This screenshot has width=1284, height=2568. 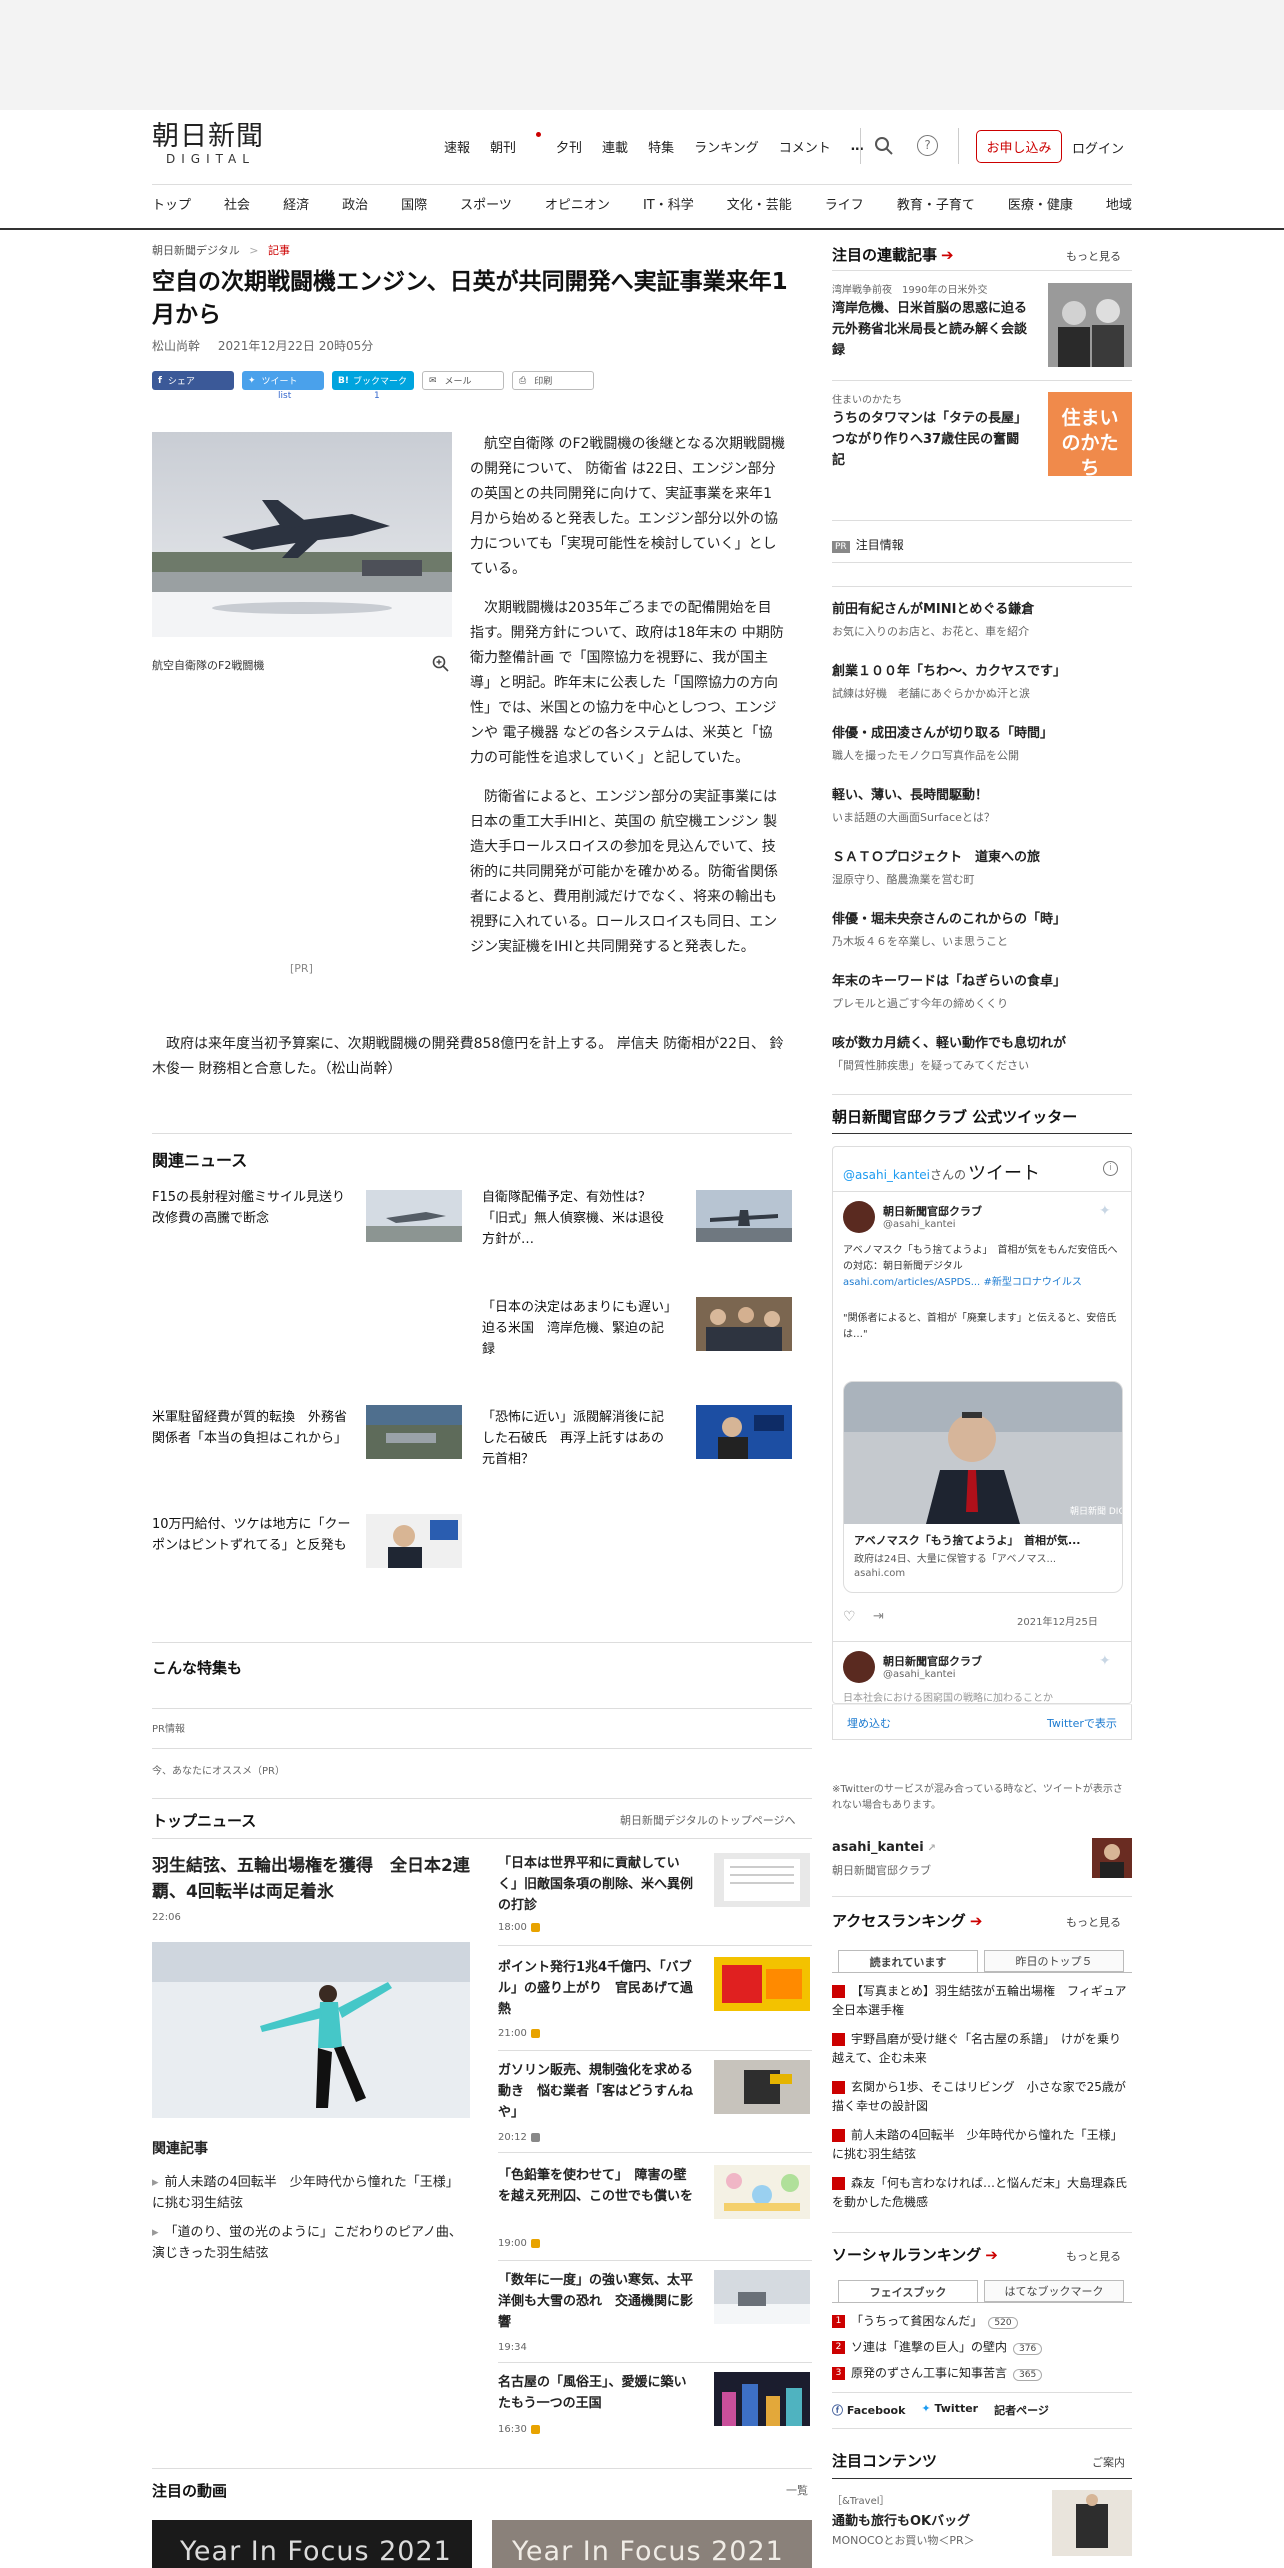 I want to click on login-link: ログイン, so click(x=1098, y=147).